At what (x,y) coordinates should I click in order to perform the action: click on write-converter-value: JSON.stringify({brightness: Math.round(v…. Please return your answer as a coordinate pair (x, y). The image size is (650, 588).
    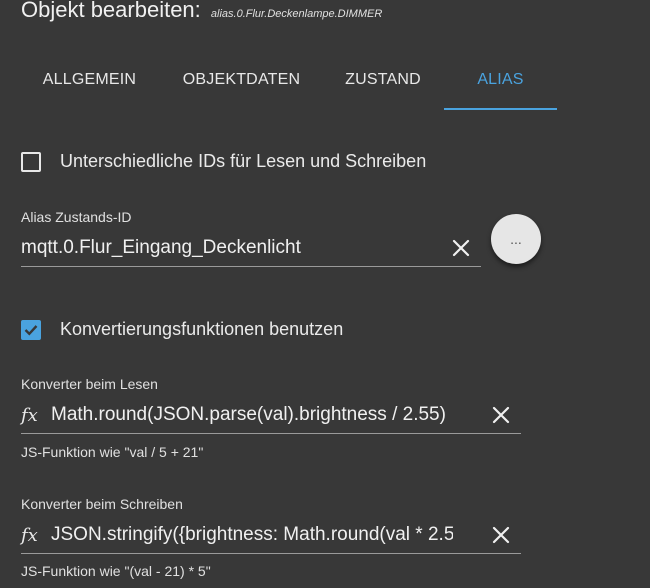
    Looking at the image, I should click on (252, 535).